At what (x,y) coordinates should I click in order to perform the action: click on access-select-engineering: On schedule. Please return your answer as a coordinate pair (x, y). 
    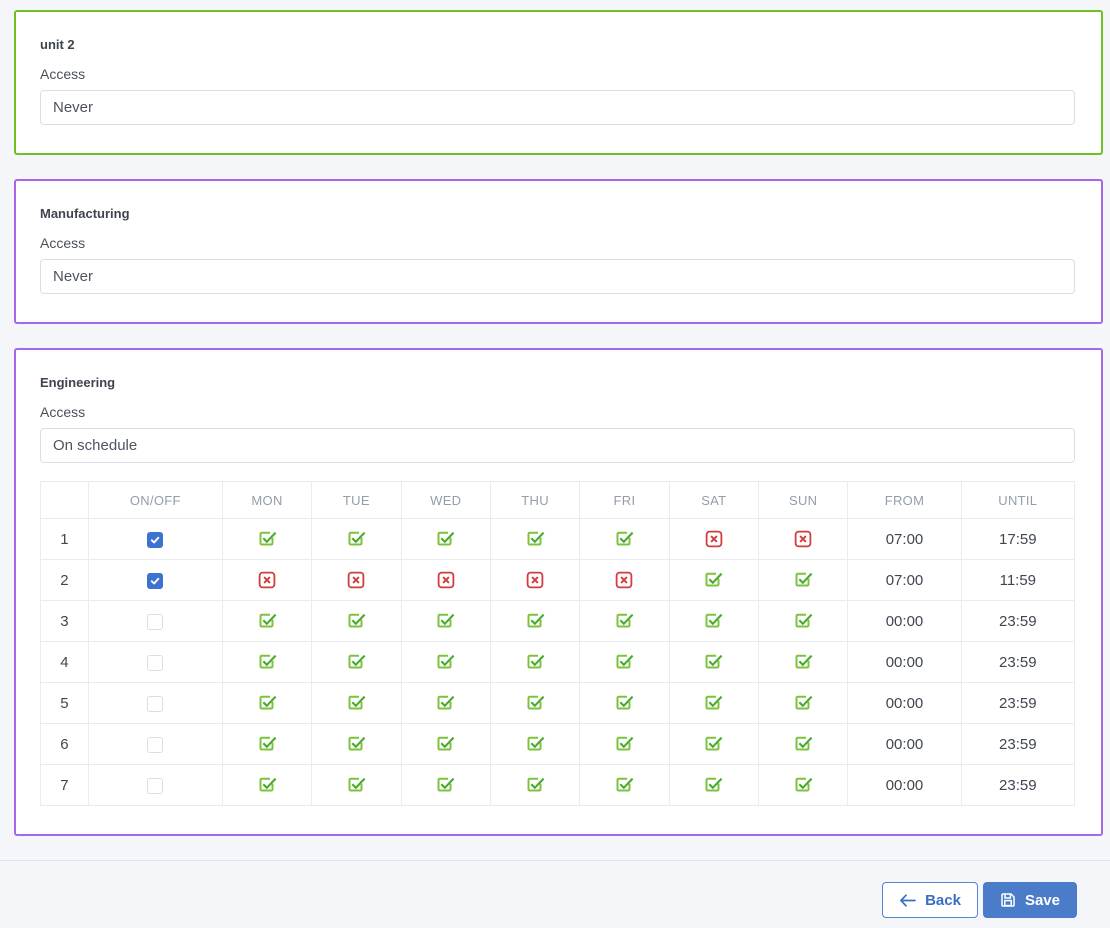
    Looking at the image, I should click on (557, 445).